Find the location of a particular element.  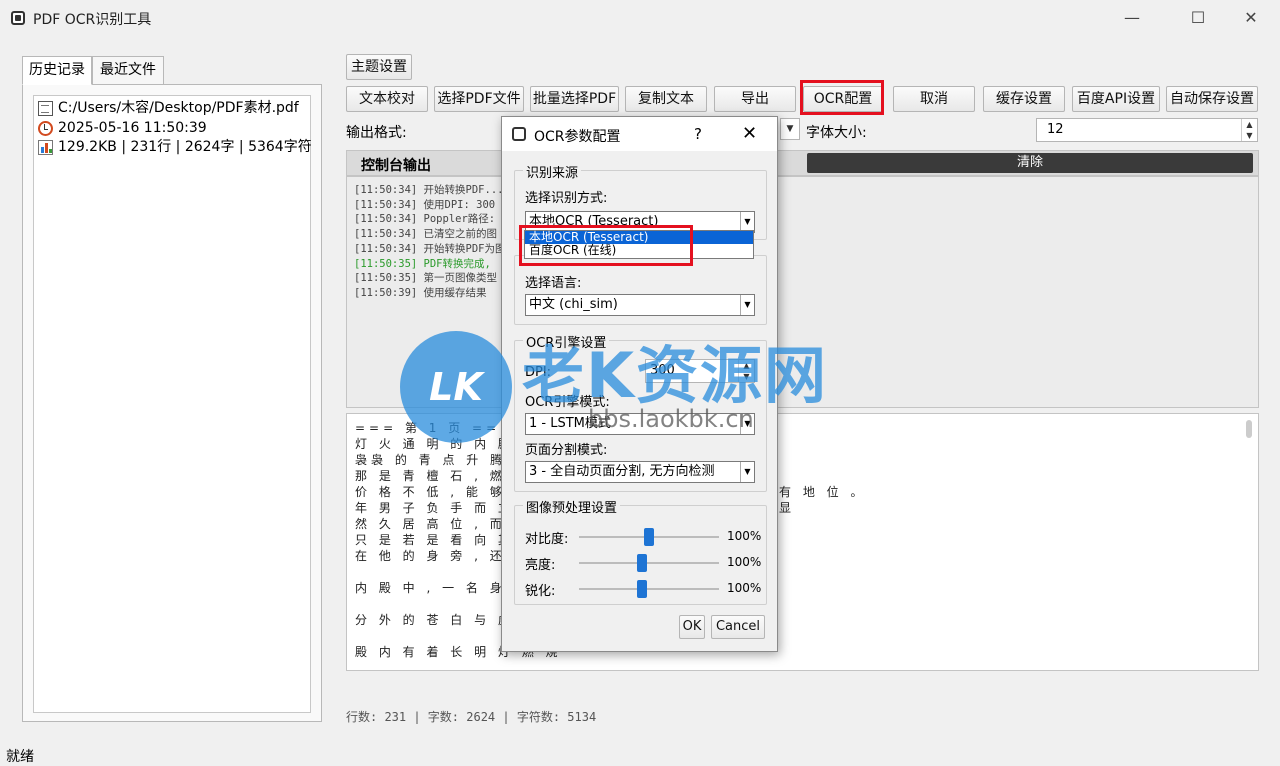

output-format-select: ▼ is located at coordinates (790, 129).